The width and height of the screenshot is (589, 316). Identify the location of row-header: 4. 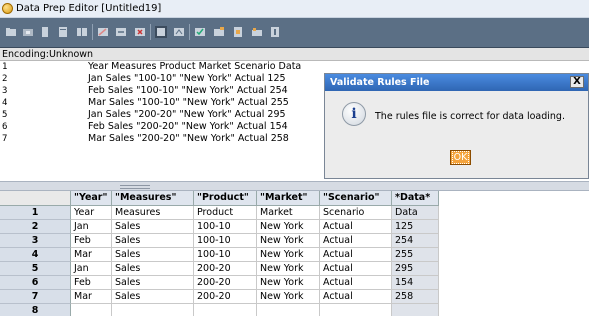
(35, 255).